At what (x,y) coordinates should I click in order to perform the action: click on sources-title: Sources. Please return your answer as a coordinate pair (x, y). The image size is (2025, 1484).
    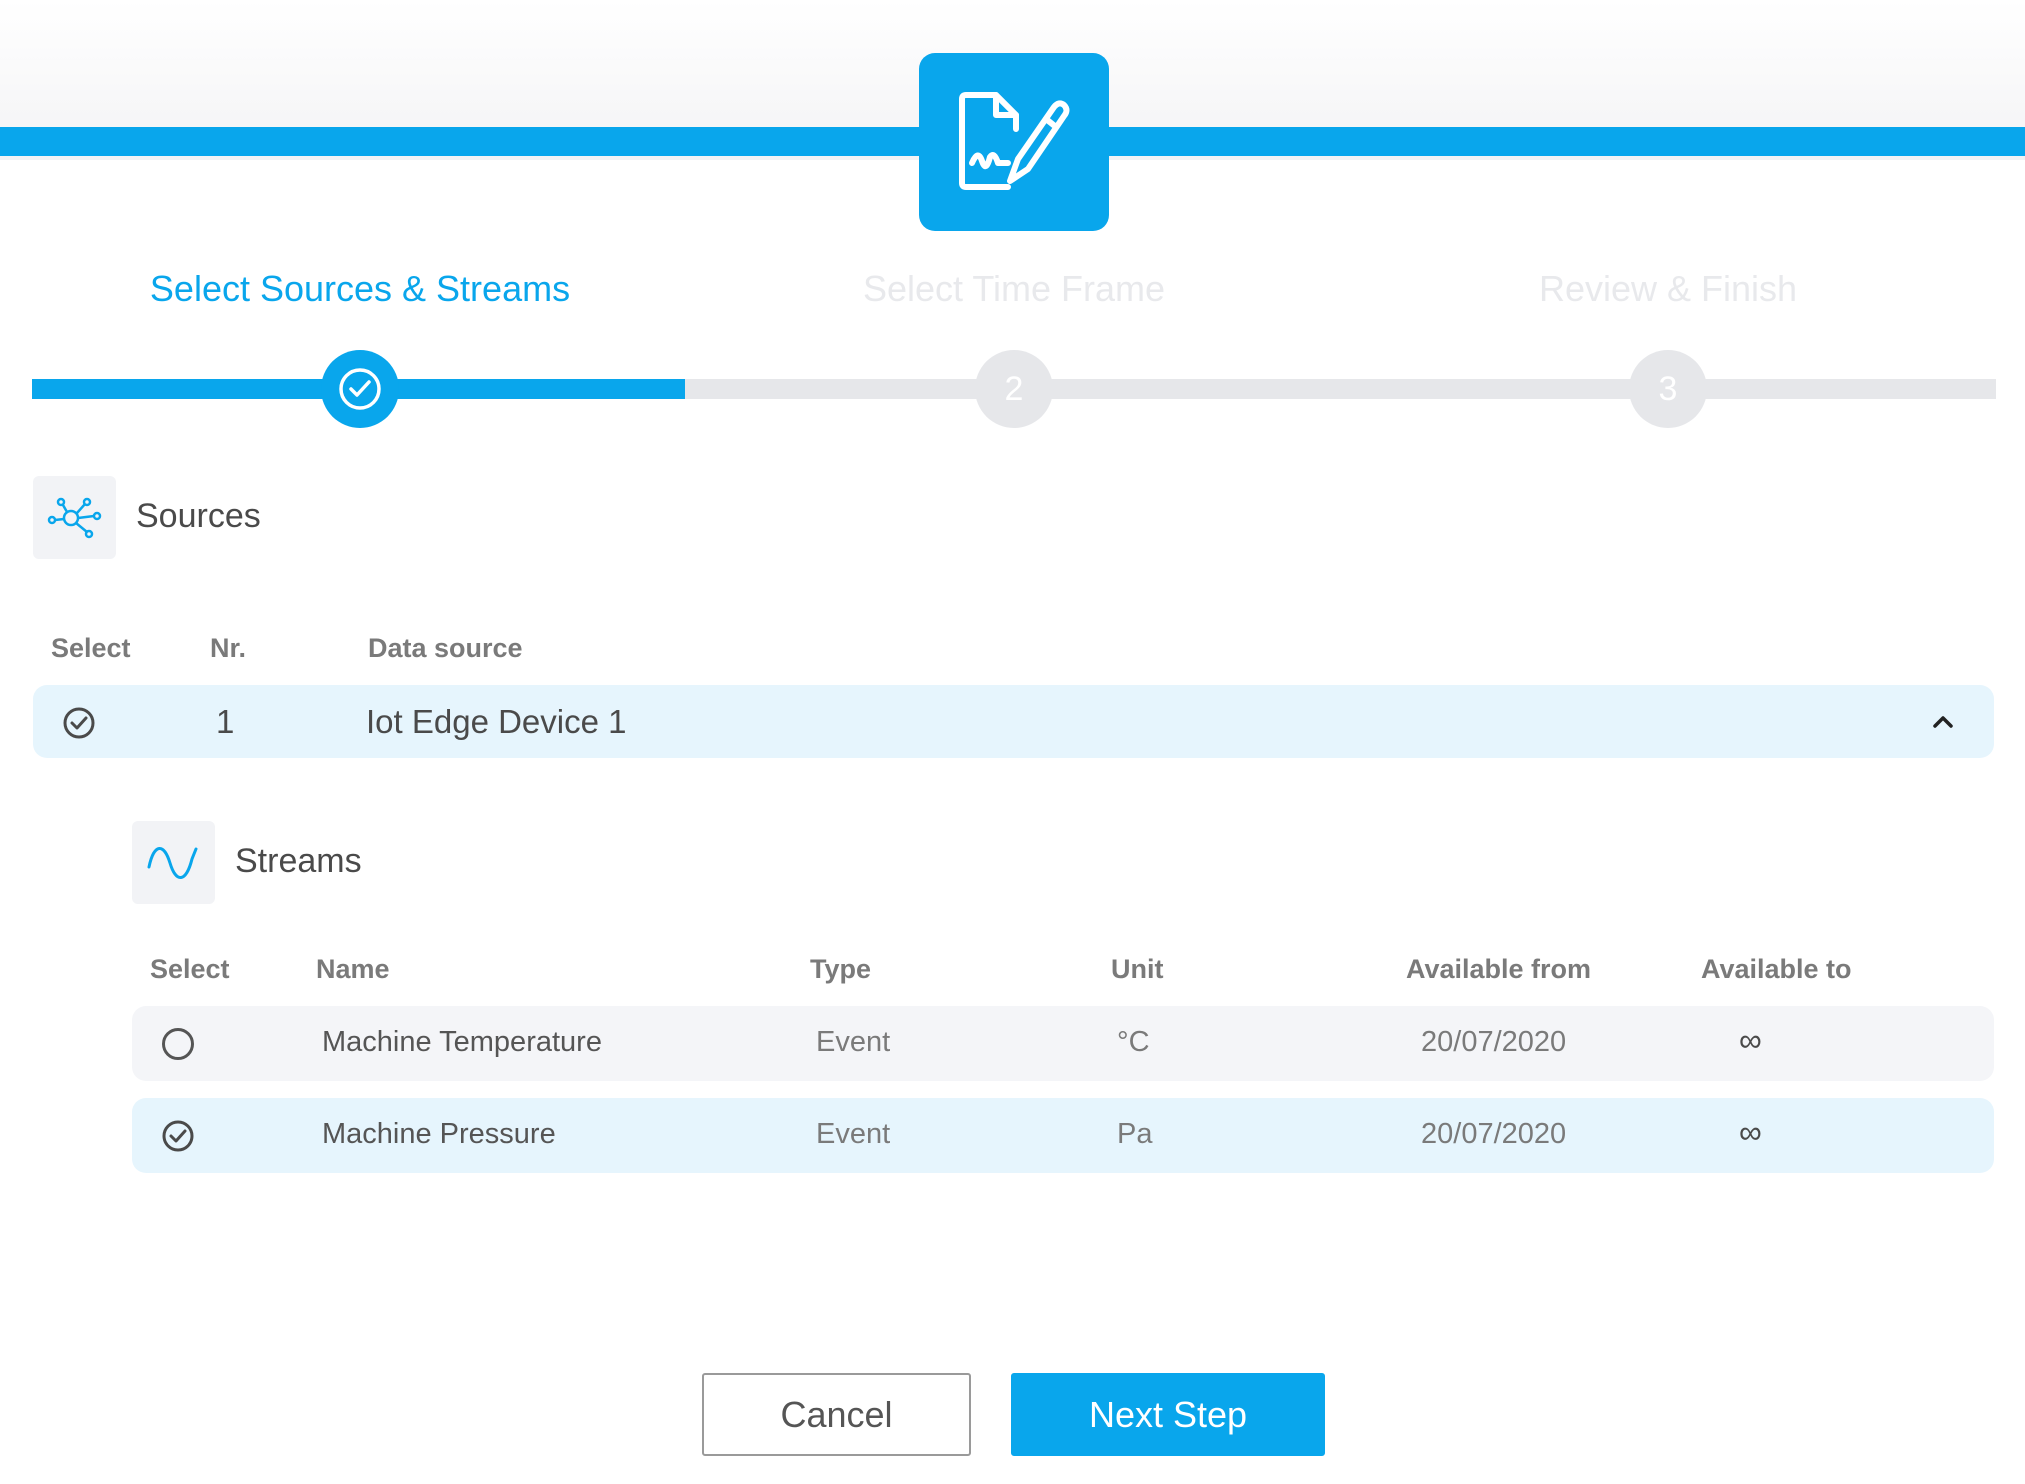
    Looking at the image, I should click on (198, 516).